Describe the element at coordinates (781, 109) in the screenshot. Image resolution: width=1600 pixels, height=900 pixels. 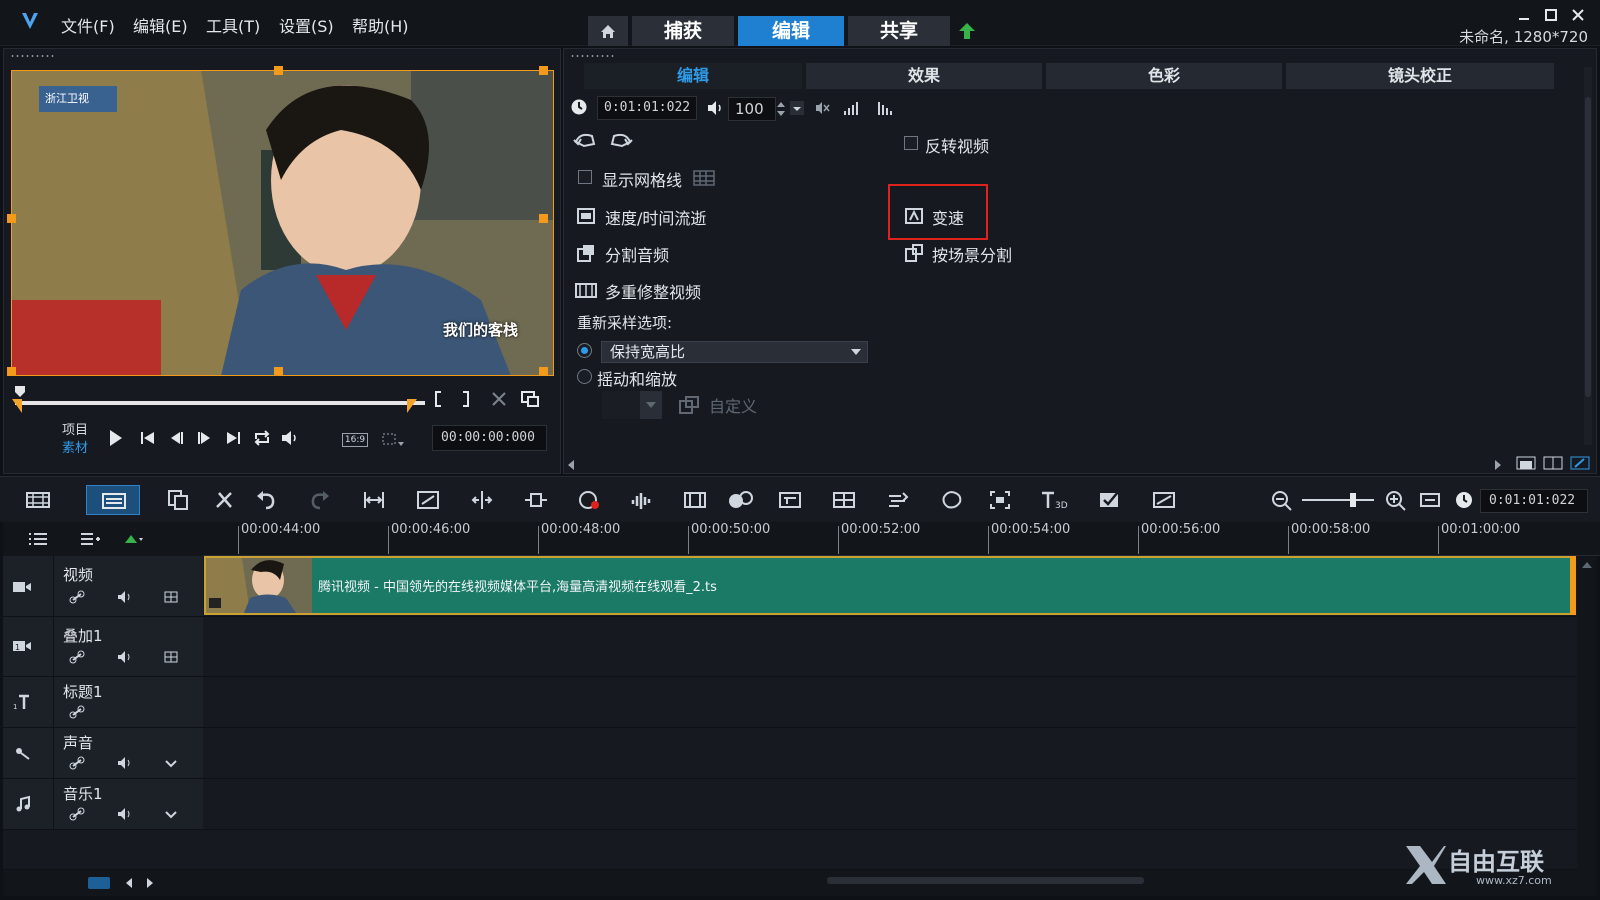
I see `volume-stepper-icon` at that location.